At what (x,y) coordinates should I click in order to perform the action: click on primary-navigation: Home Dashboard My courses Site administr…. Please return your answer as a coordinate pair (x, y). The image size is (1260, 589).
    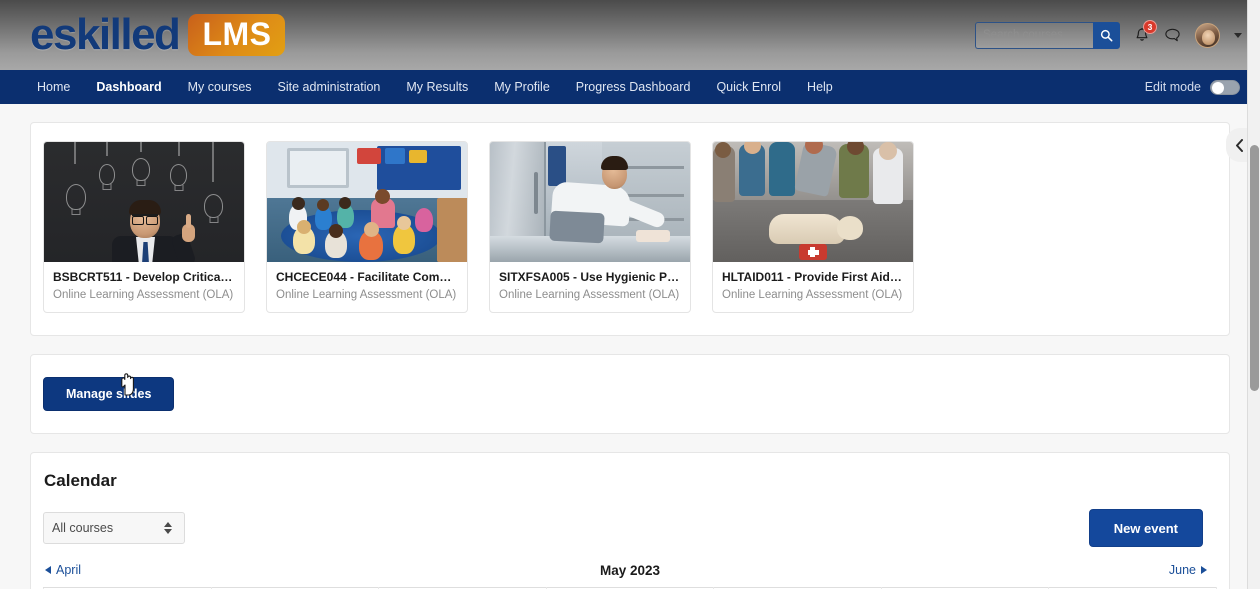
    Looking at the image, I should click on (630, 87).